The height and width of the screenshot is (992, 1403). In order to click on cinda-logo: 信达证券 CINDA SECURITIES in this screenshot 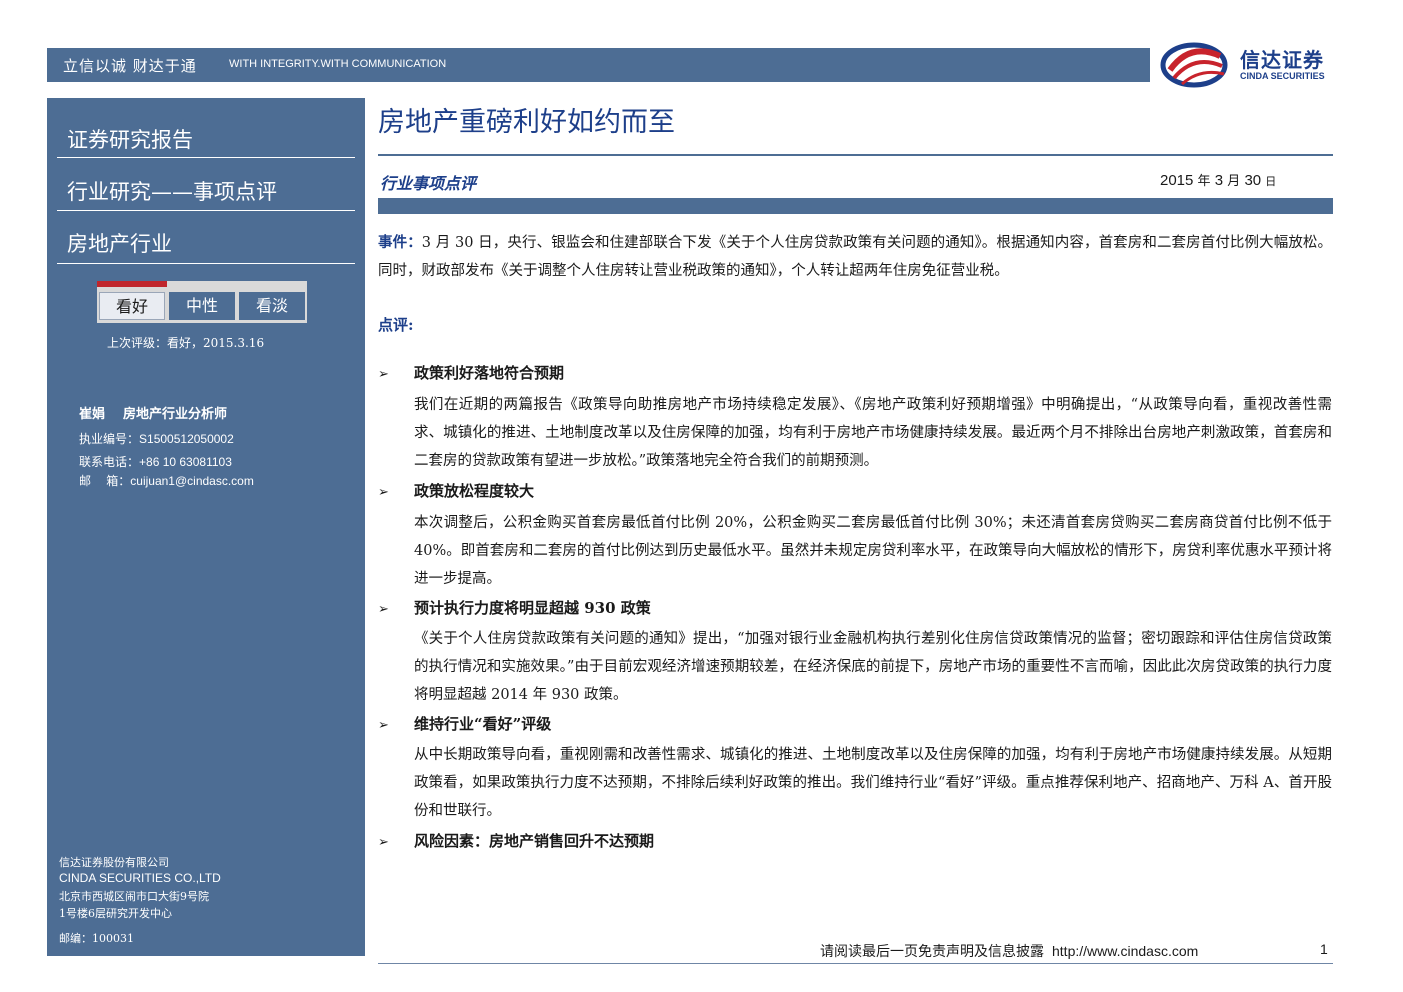, I will do `click(1255, 65)`.